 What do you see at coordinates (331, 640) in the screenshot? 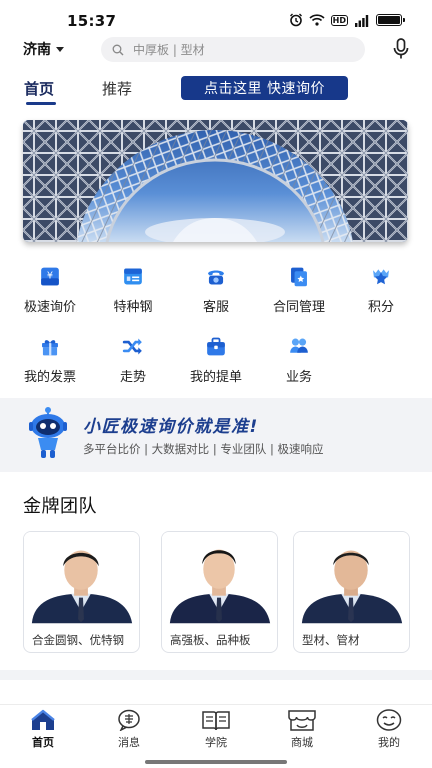
I see `member-specialty: 型材、管材` at bounding box center [331, 640].